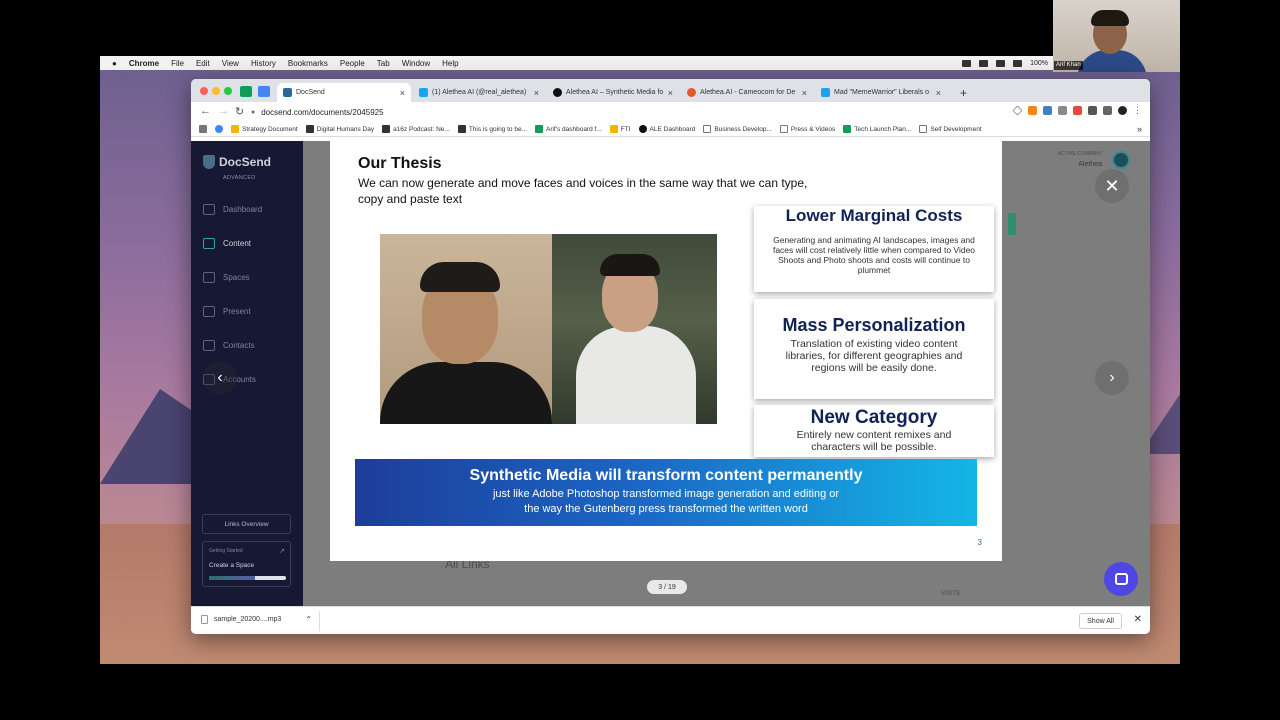 The image size is (1280, 720). What do you see at coordinates (1077, 110) in the screenshot?
I see `extension-red-icon` at bounding box center [1077, 110].